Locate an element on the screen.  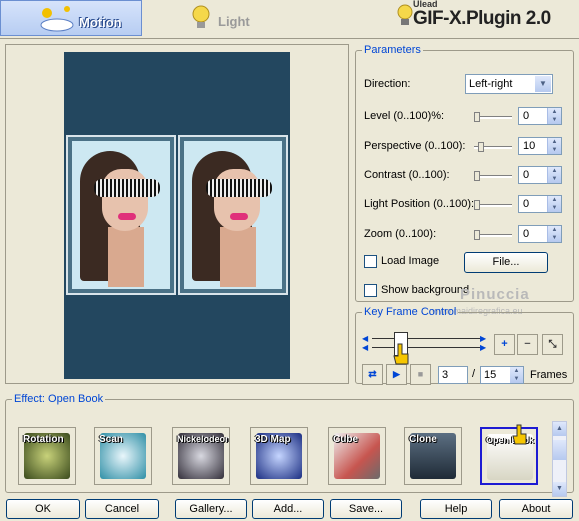
show-background-label: Show background is located at coordinates (425, 290).